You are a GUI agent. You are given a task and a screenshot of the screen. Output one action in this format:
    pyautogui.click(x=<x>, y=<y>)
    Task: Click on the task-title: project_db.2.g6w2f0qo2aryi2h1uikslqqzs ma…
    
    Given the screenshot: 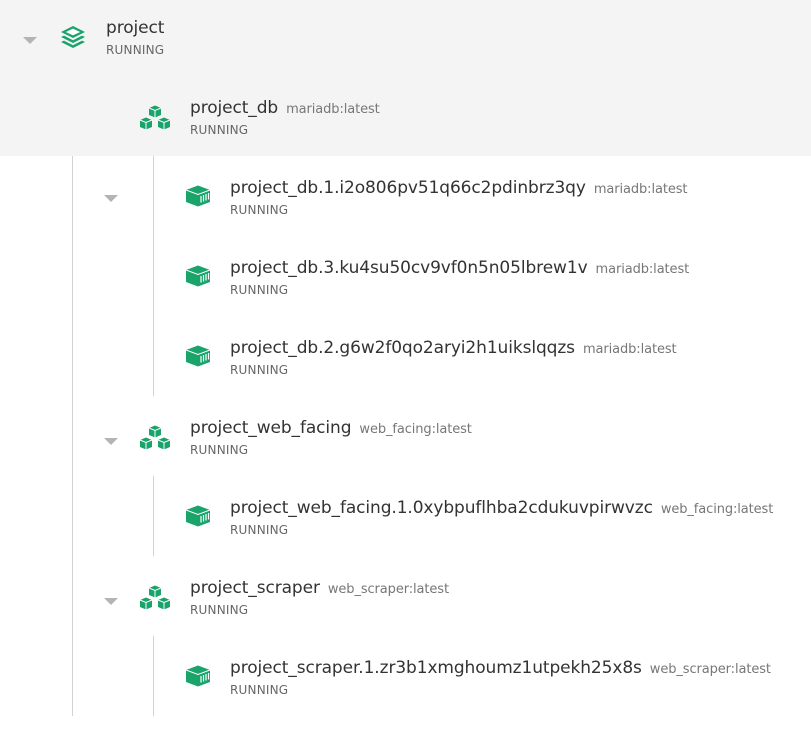 What is the action you would take?
    pyautogui.click(x=453, y=349)
    